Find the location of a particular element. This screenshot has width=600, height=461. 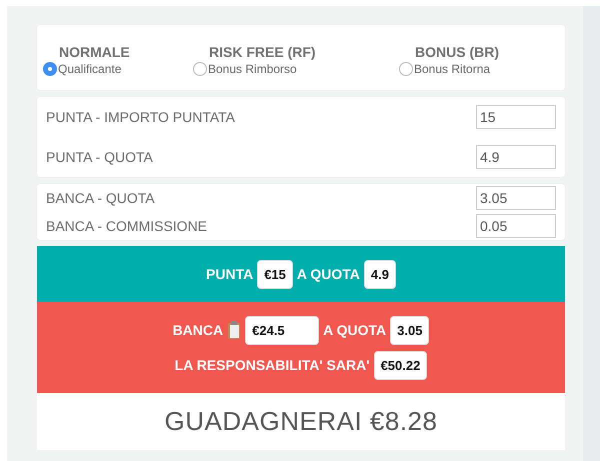

mode-title: BONUS (BR) is located at coordinates (457, 52).